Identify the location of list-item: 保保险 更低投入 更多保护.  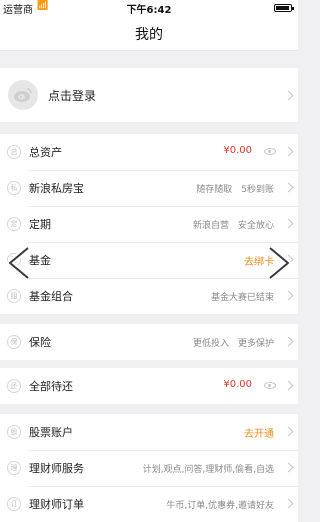
(149, 342).